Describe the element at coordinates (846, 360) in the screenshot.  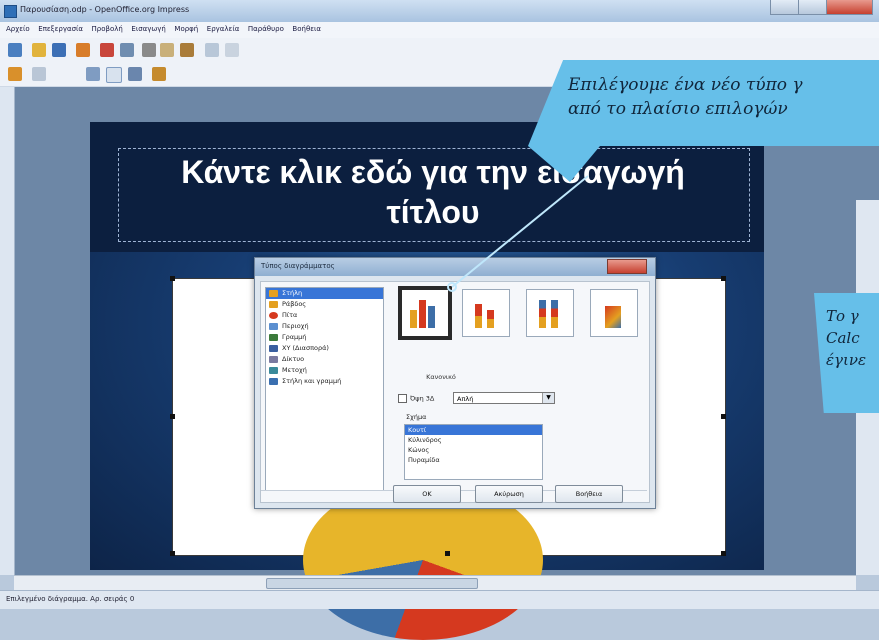
I see `callout-text: έγινε` at that location.